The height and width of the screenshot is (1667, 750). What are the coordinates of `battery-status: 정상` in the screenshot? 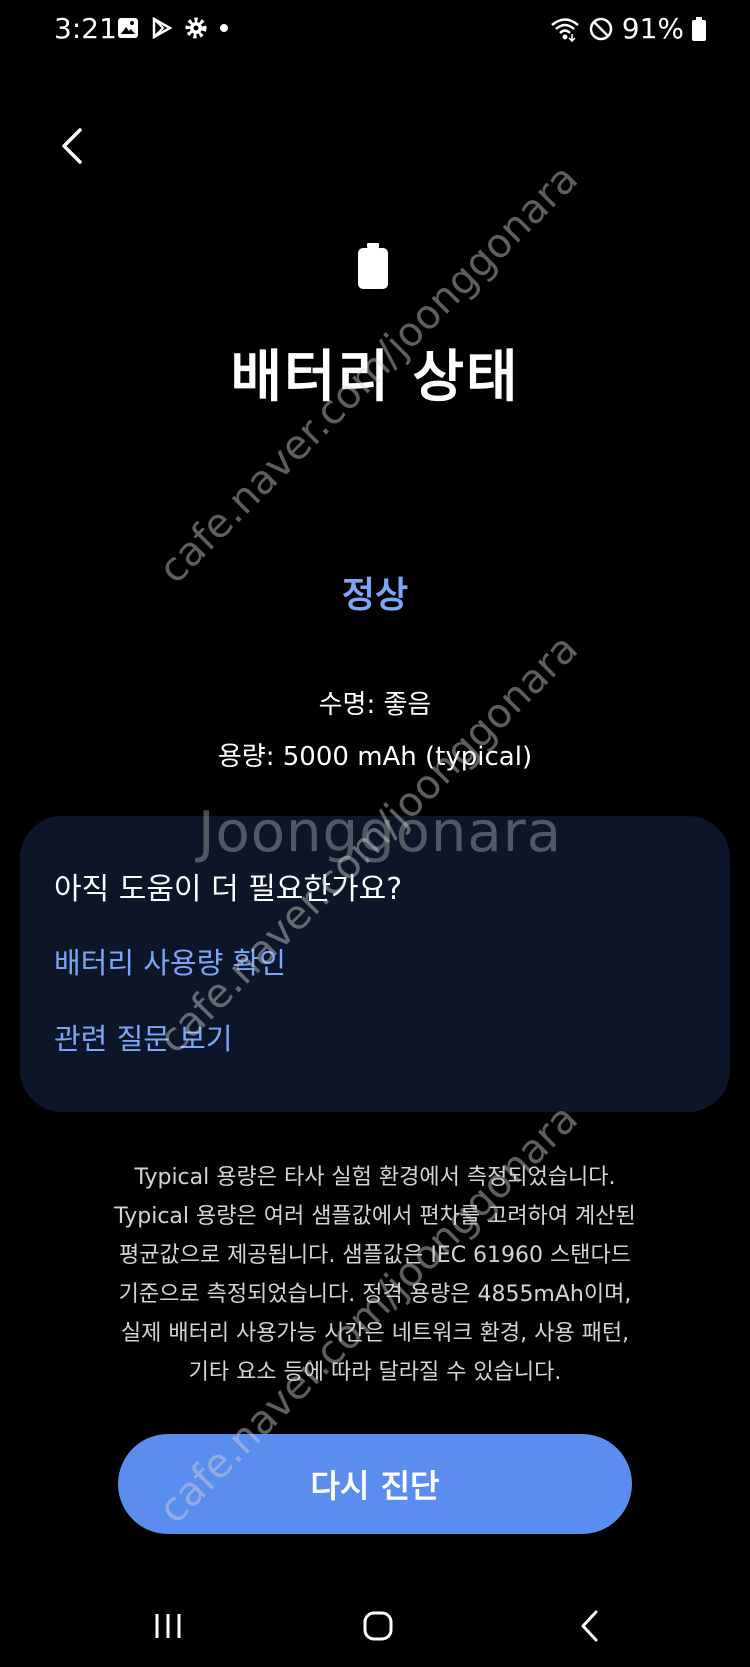 It's located at (375, 595).